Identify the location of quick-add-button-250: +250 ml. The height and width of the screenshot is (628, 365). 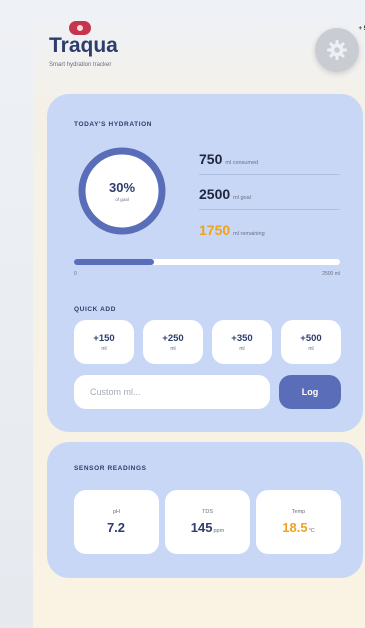
(173, 342).